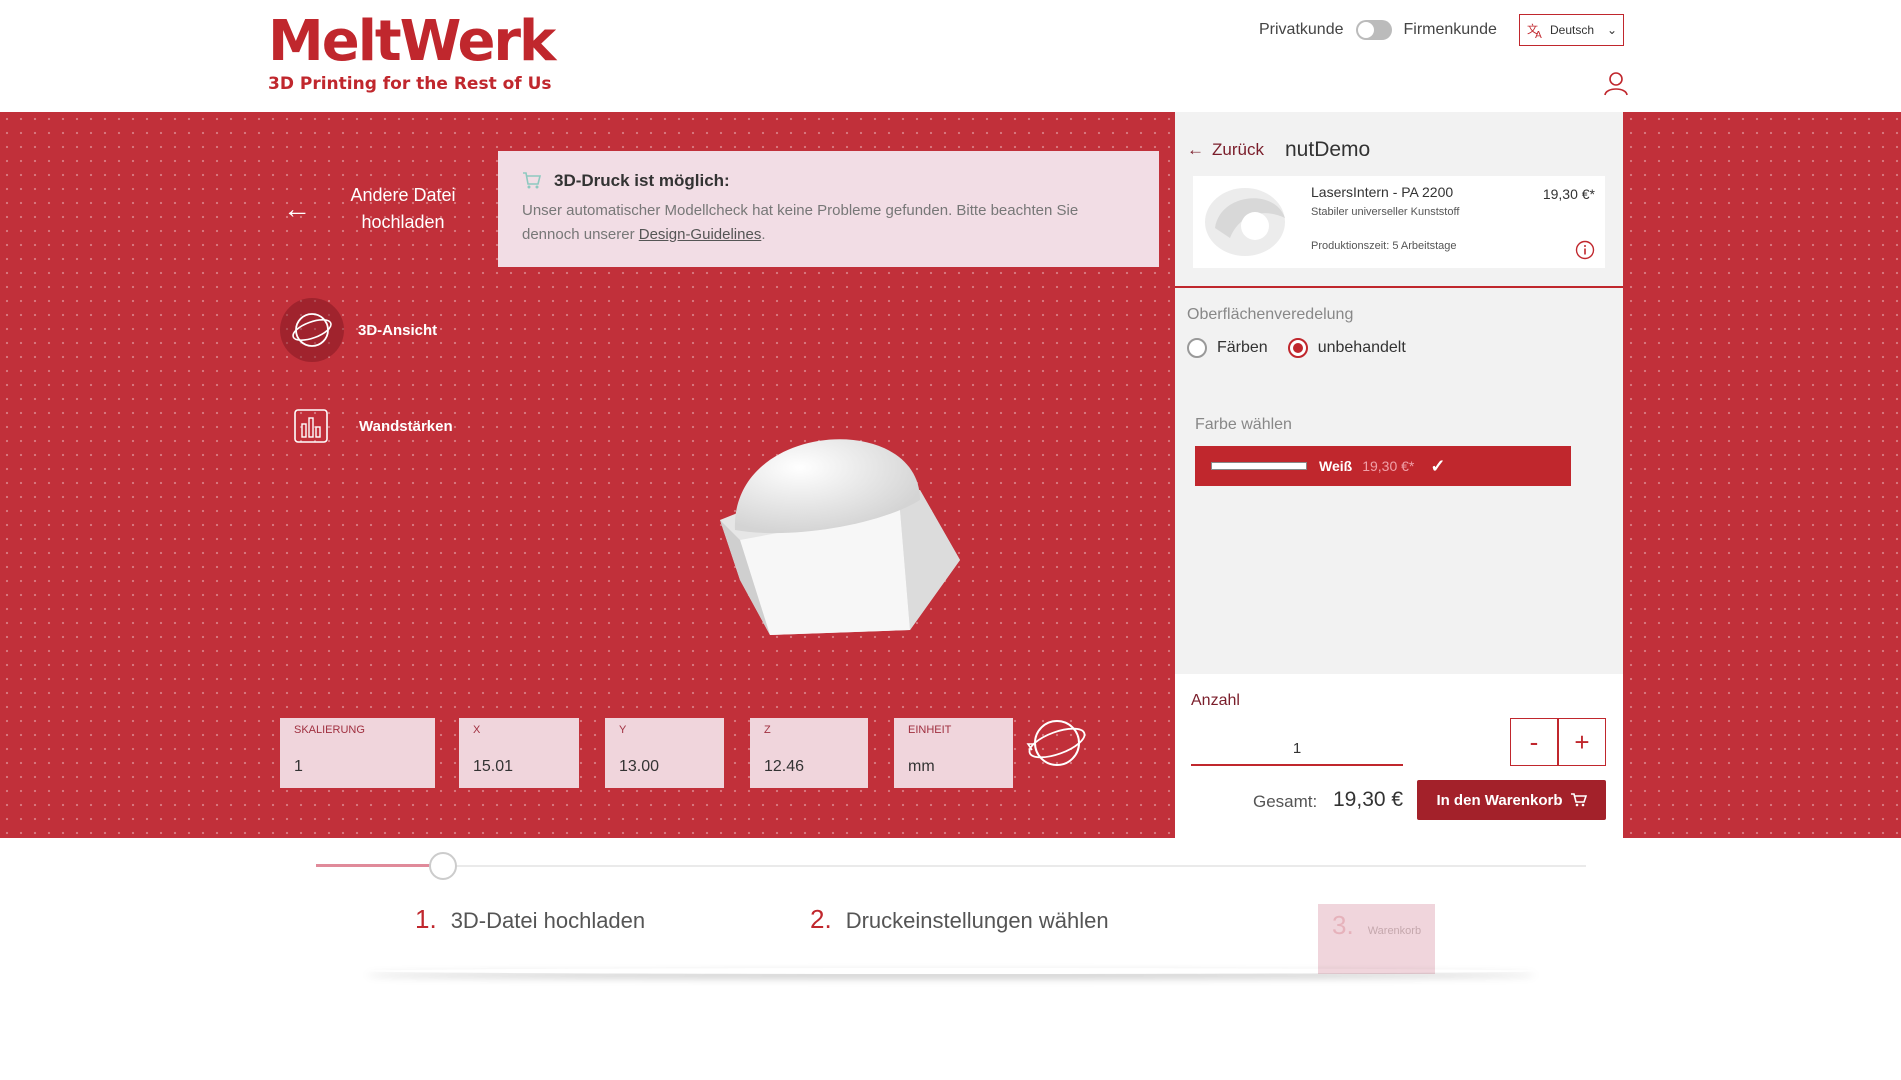 The image size is (1901, 1080). I want to click on orbit-icon, so click(312, 330).